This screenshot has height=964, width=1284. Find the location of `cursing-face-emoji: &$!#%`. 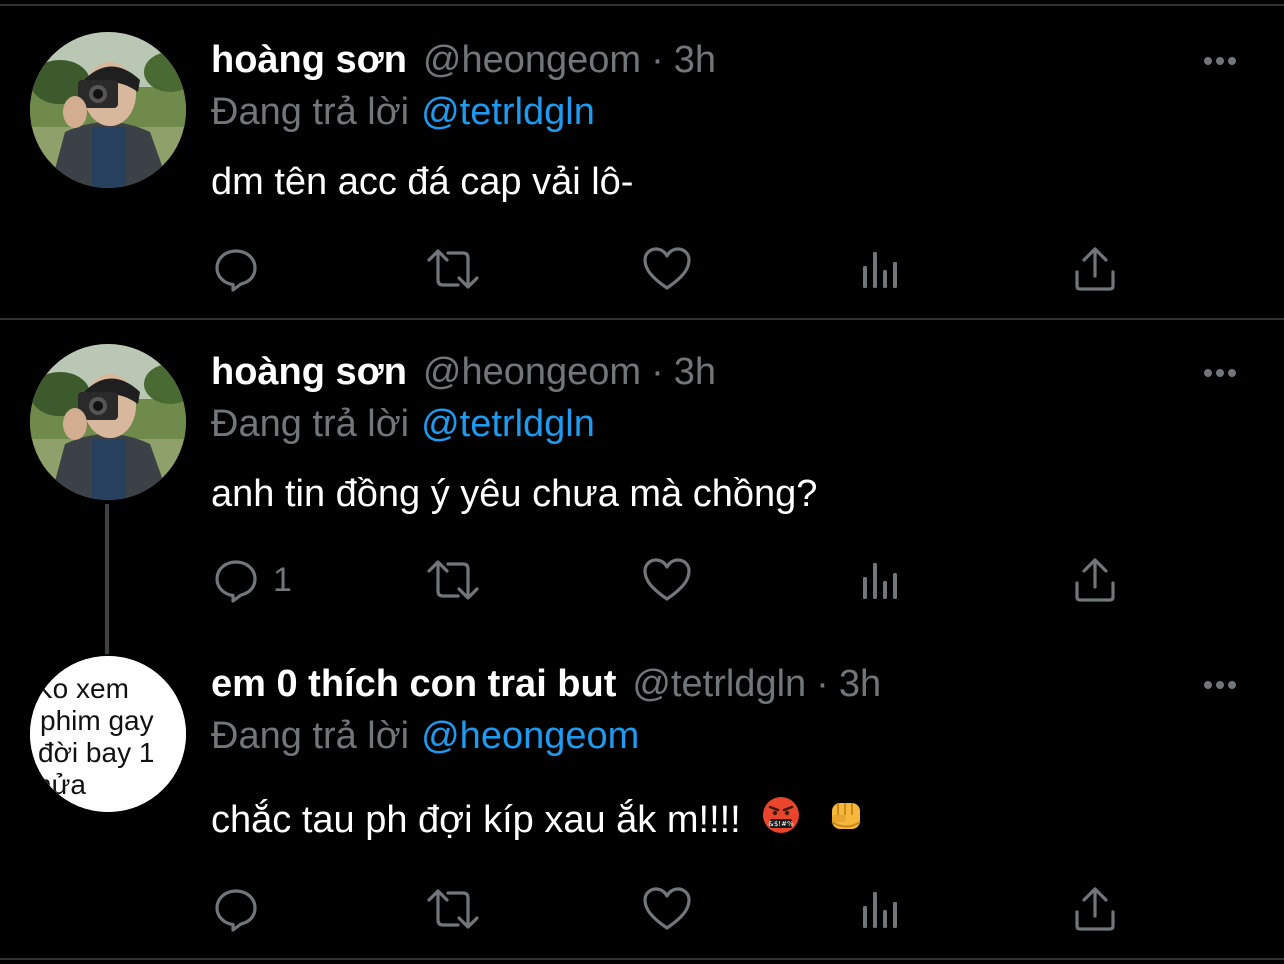

cursing-face-emoji: &$!#% is located at coordinates (781, 822).